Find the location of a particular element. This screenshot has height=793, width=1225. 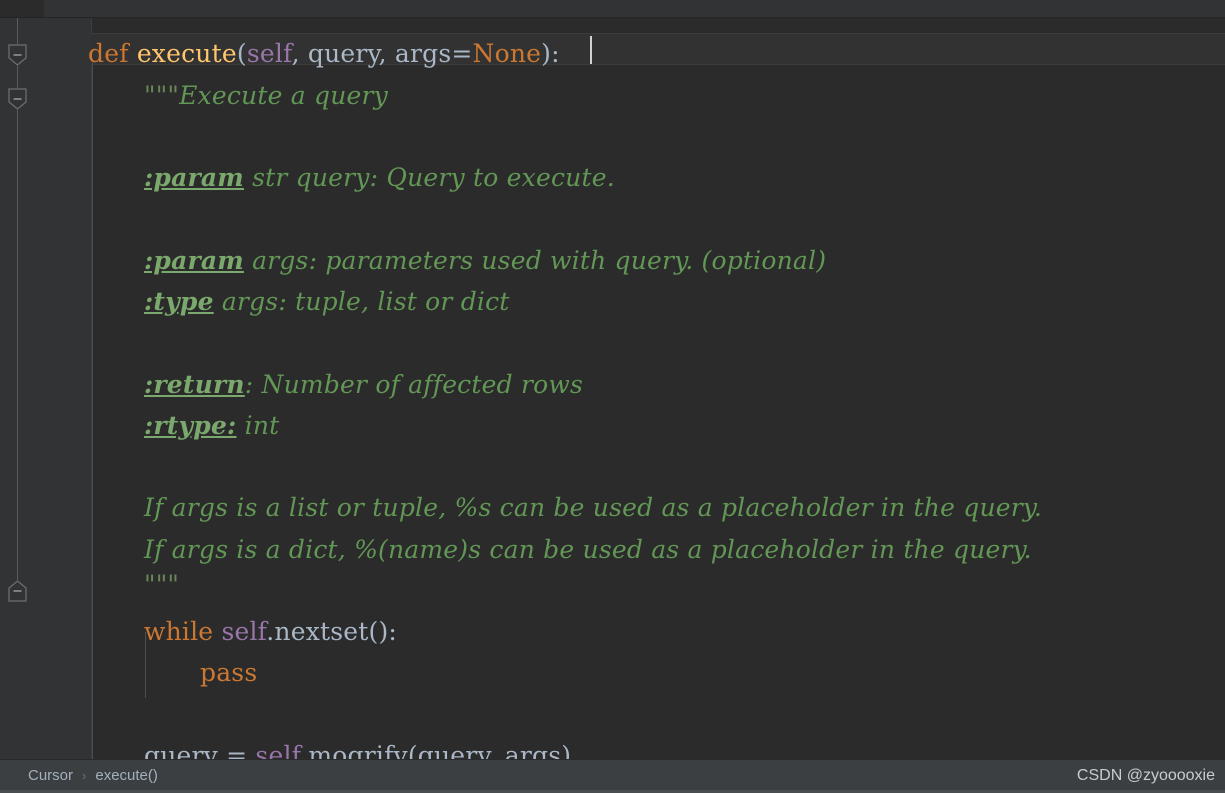

line-mogrify-token-2: .mogrify(query, args) is located at coordinates (436, 750).